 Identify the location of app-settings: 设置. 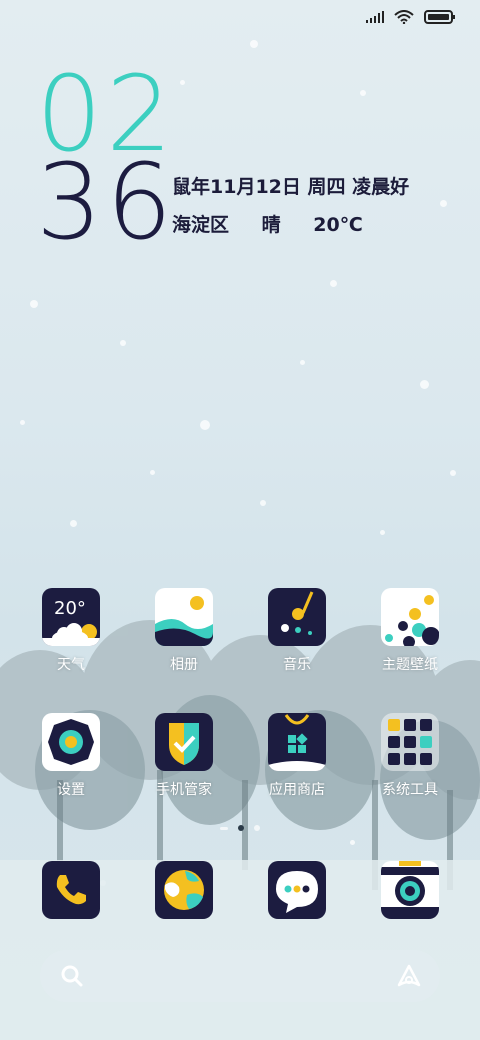
(71, 756).